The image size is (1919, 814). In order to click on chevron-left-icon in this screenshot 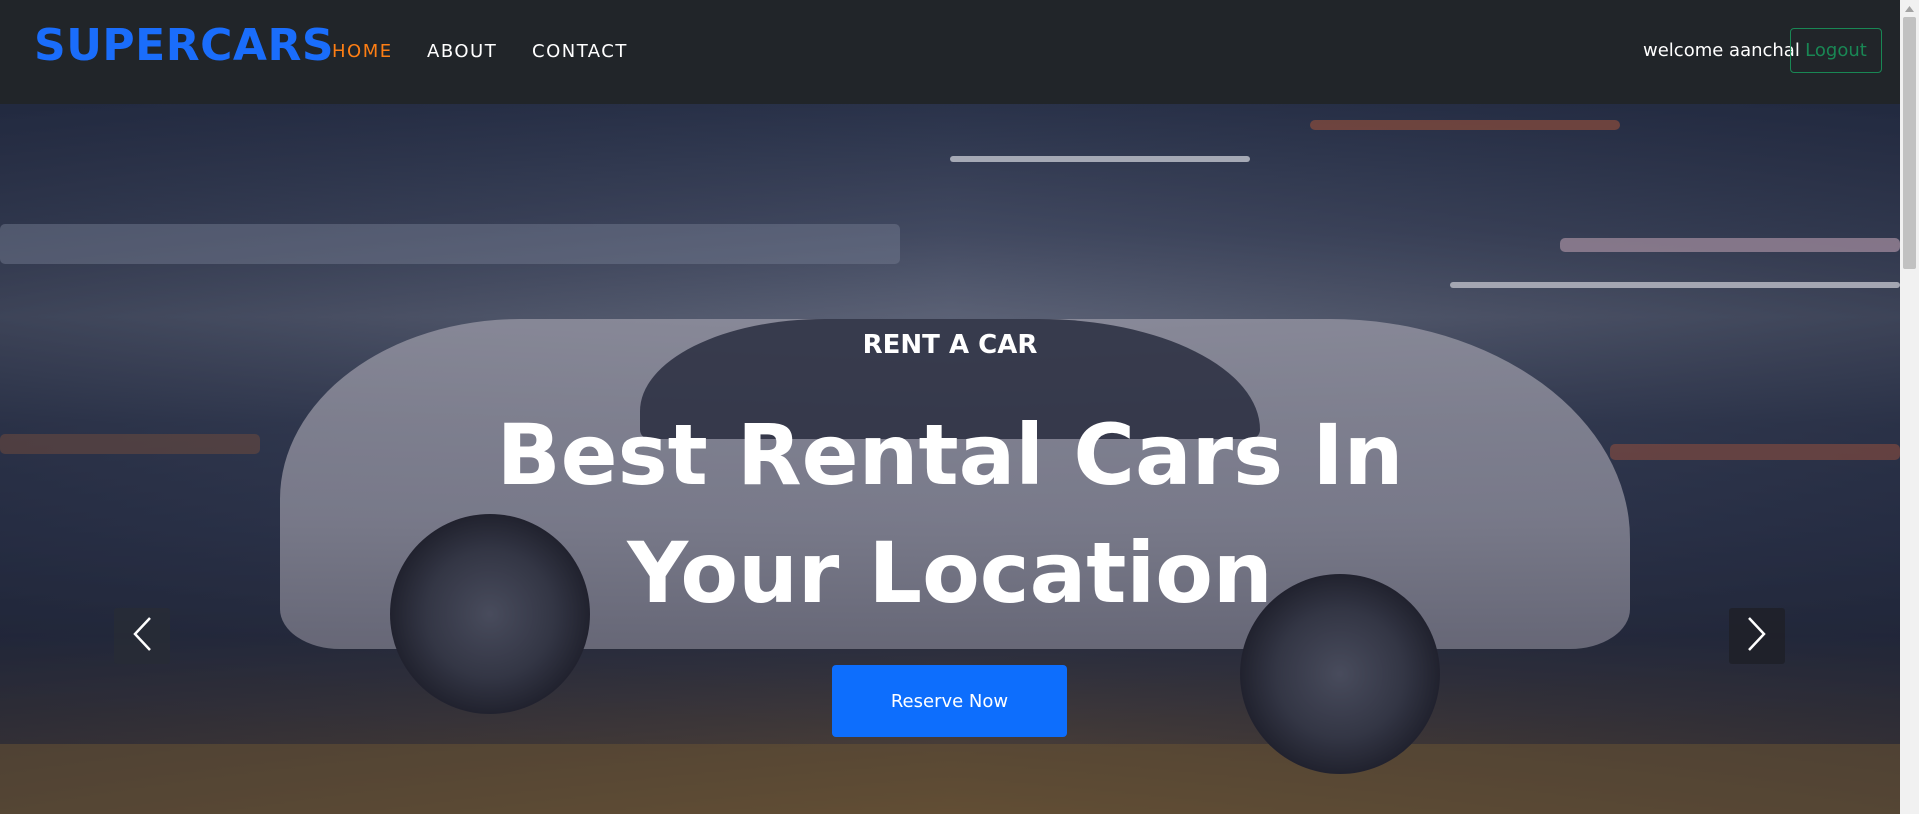, I will do `click(142, 636)`.